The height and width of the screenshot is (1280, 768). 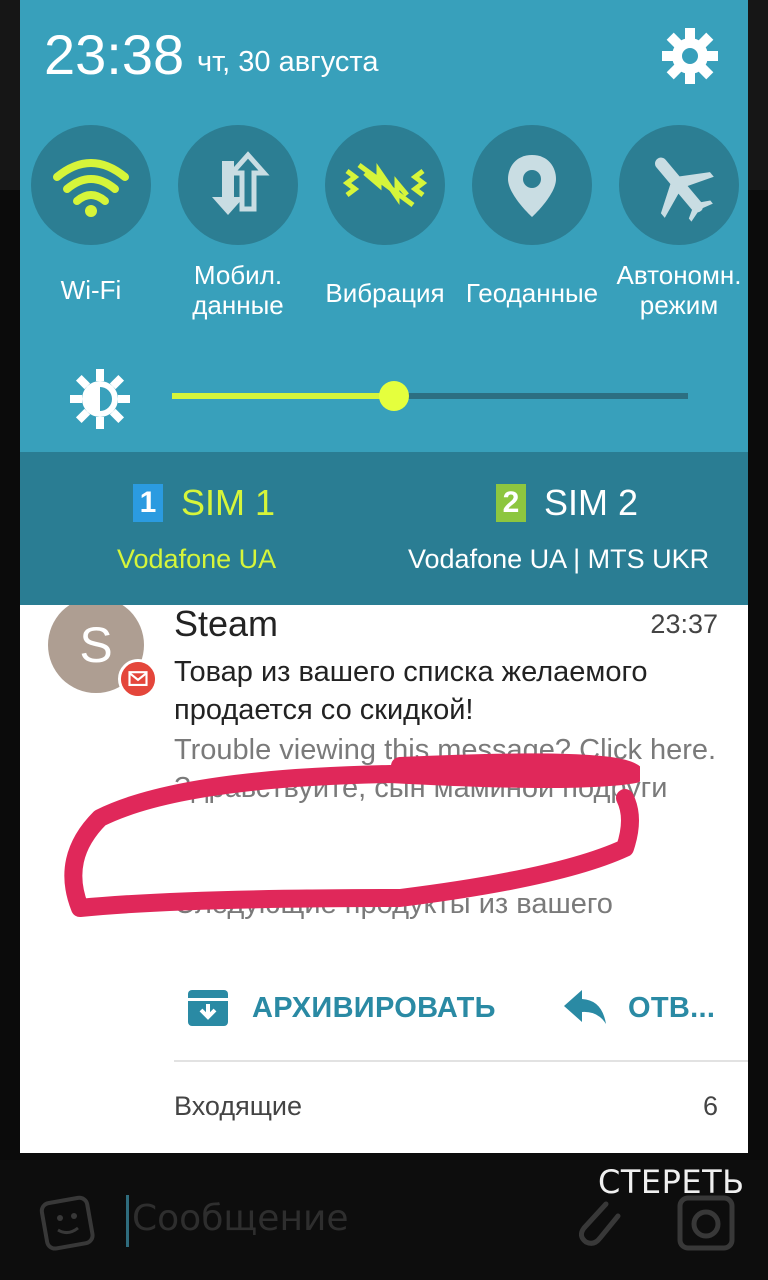 I want to click on hand-drawn-highlight, so click(x=352, y=835).